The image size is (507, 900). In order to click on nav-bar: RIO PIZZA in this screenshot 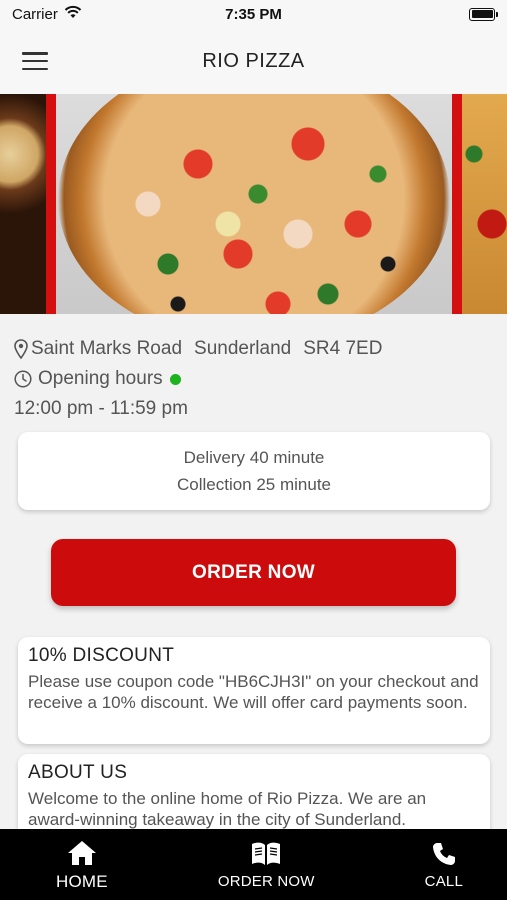, I will do `click(253, 61)`.